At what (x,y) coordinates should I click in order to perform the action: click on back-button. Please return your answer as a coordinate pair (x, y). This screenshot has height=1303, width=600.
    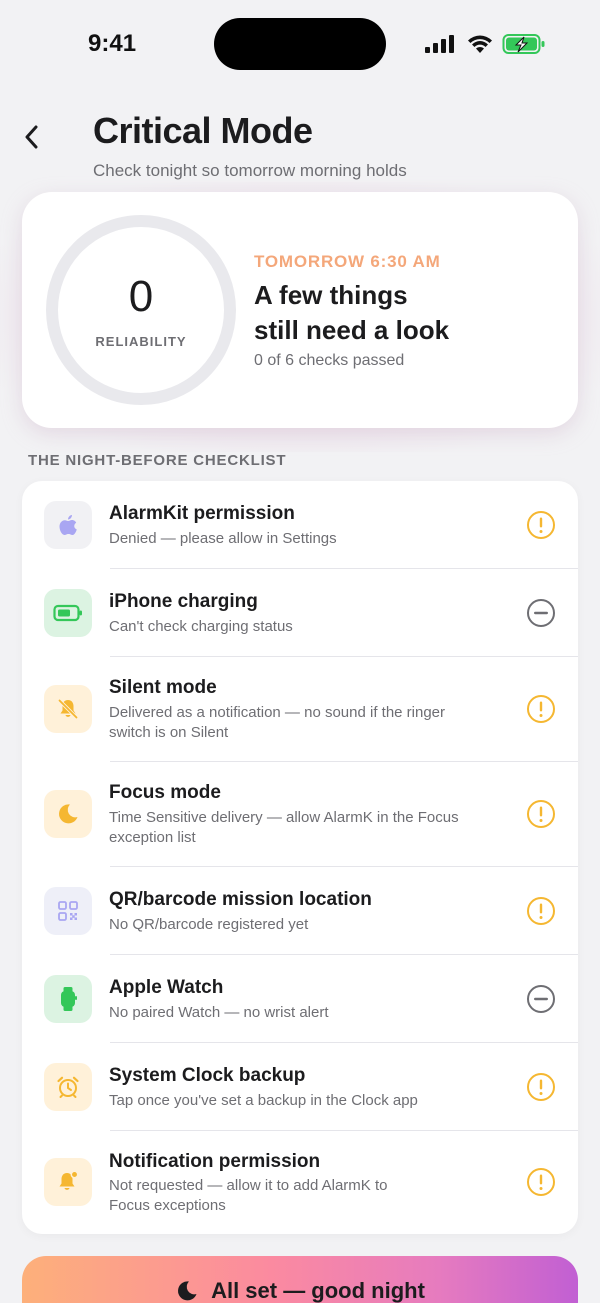
    Looking at the image, I should click on (32, 137).